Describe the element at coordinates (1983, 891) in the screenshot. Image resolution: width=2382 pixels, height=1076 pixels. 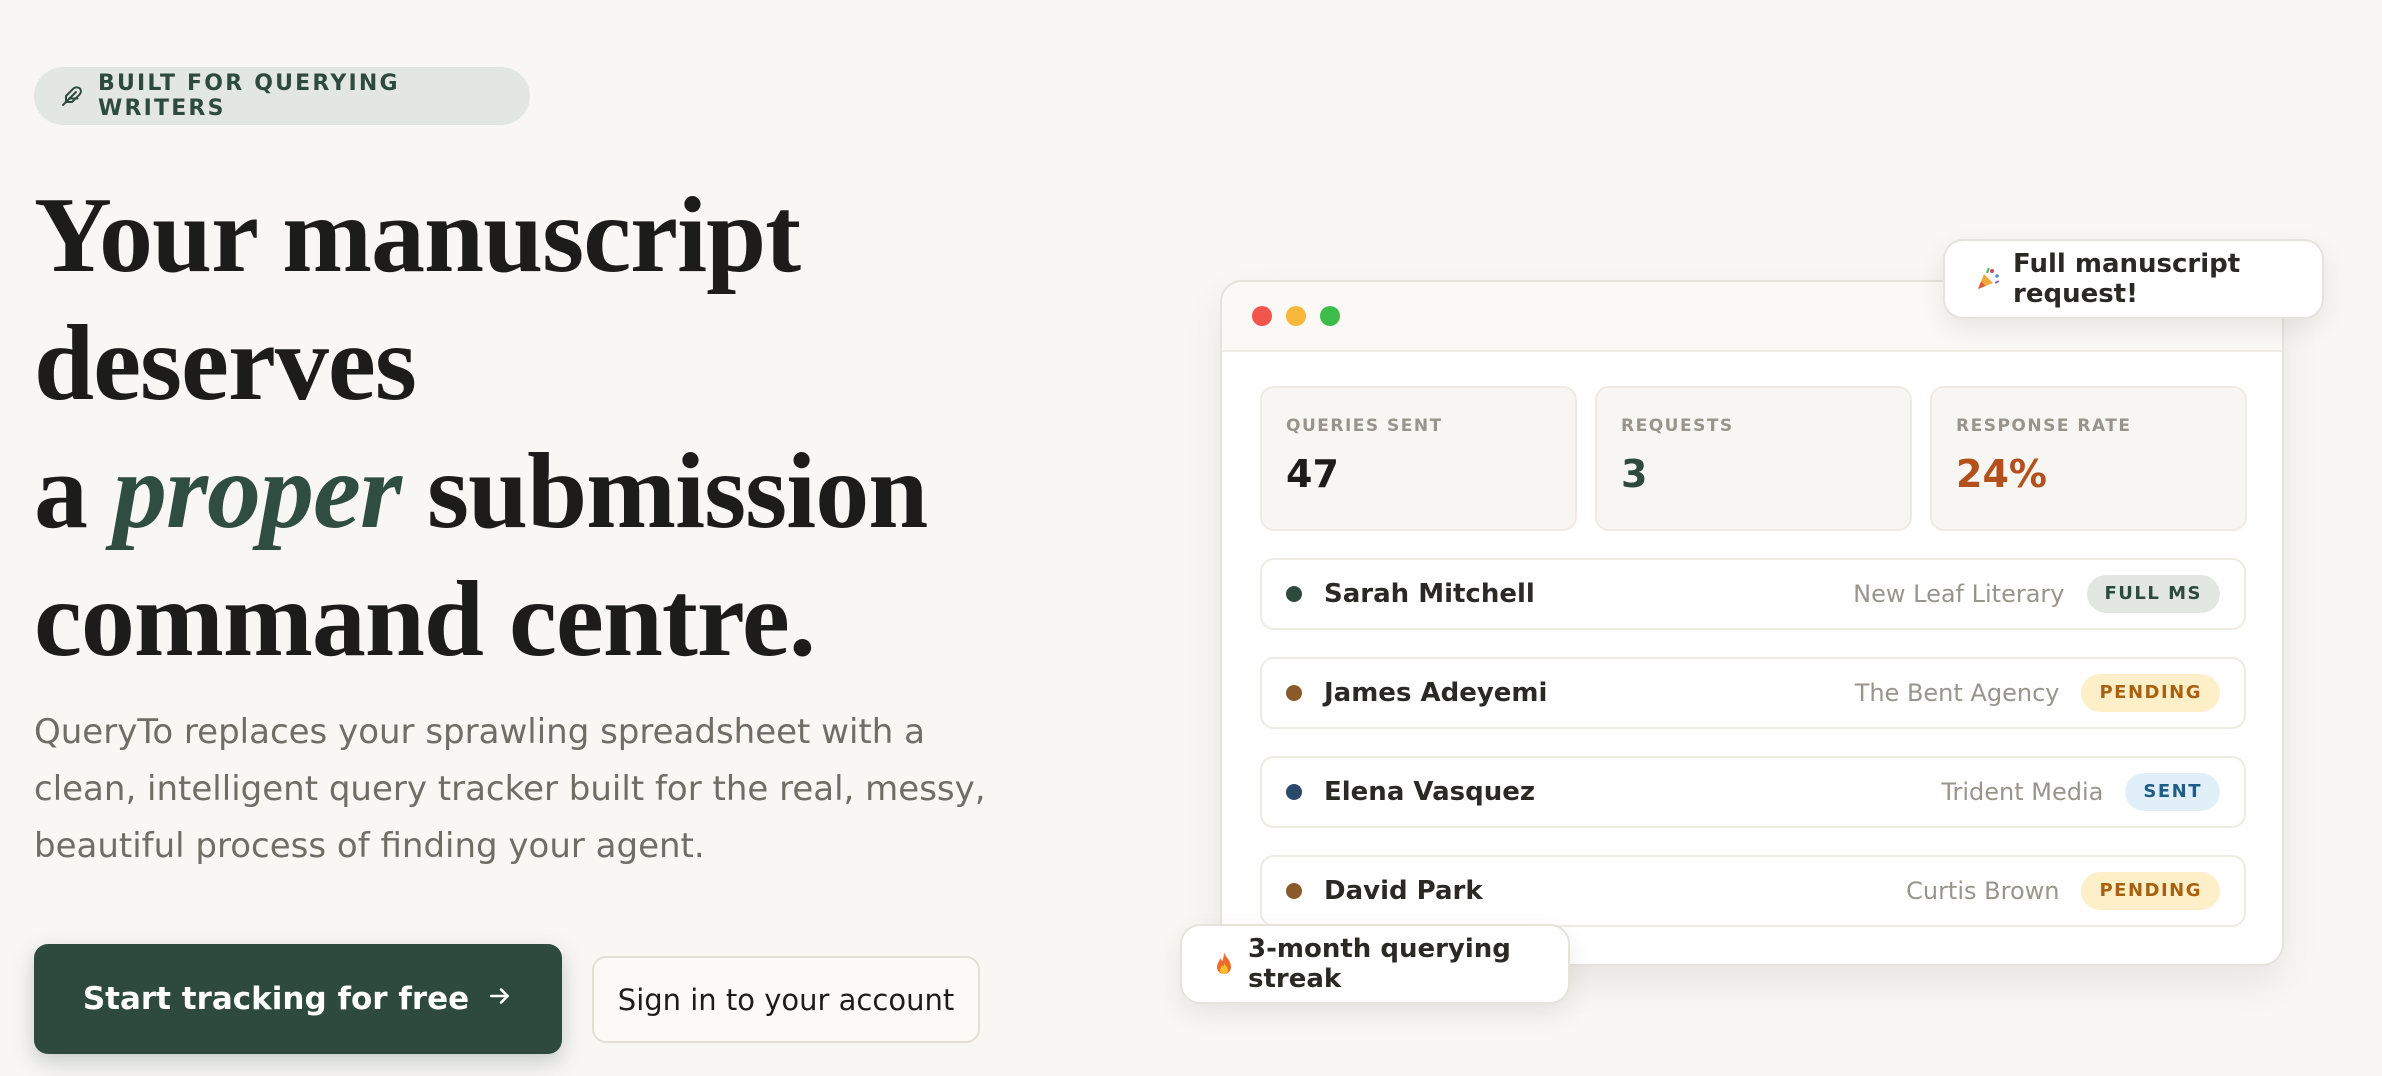
I see `agency-name: Curtis Brown` at that location.